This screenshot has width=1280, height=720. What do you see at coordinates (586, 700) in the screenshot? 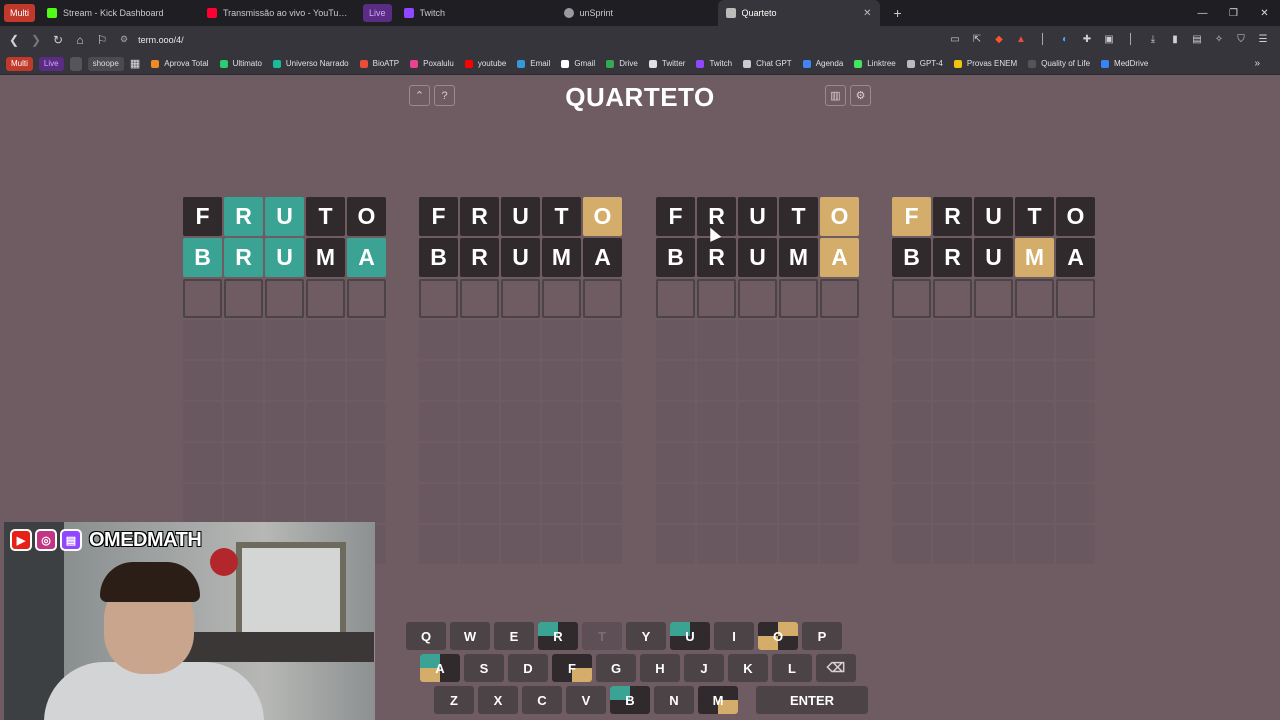
I see `key-v: V` at bounding box center [586, 700].